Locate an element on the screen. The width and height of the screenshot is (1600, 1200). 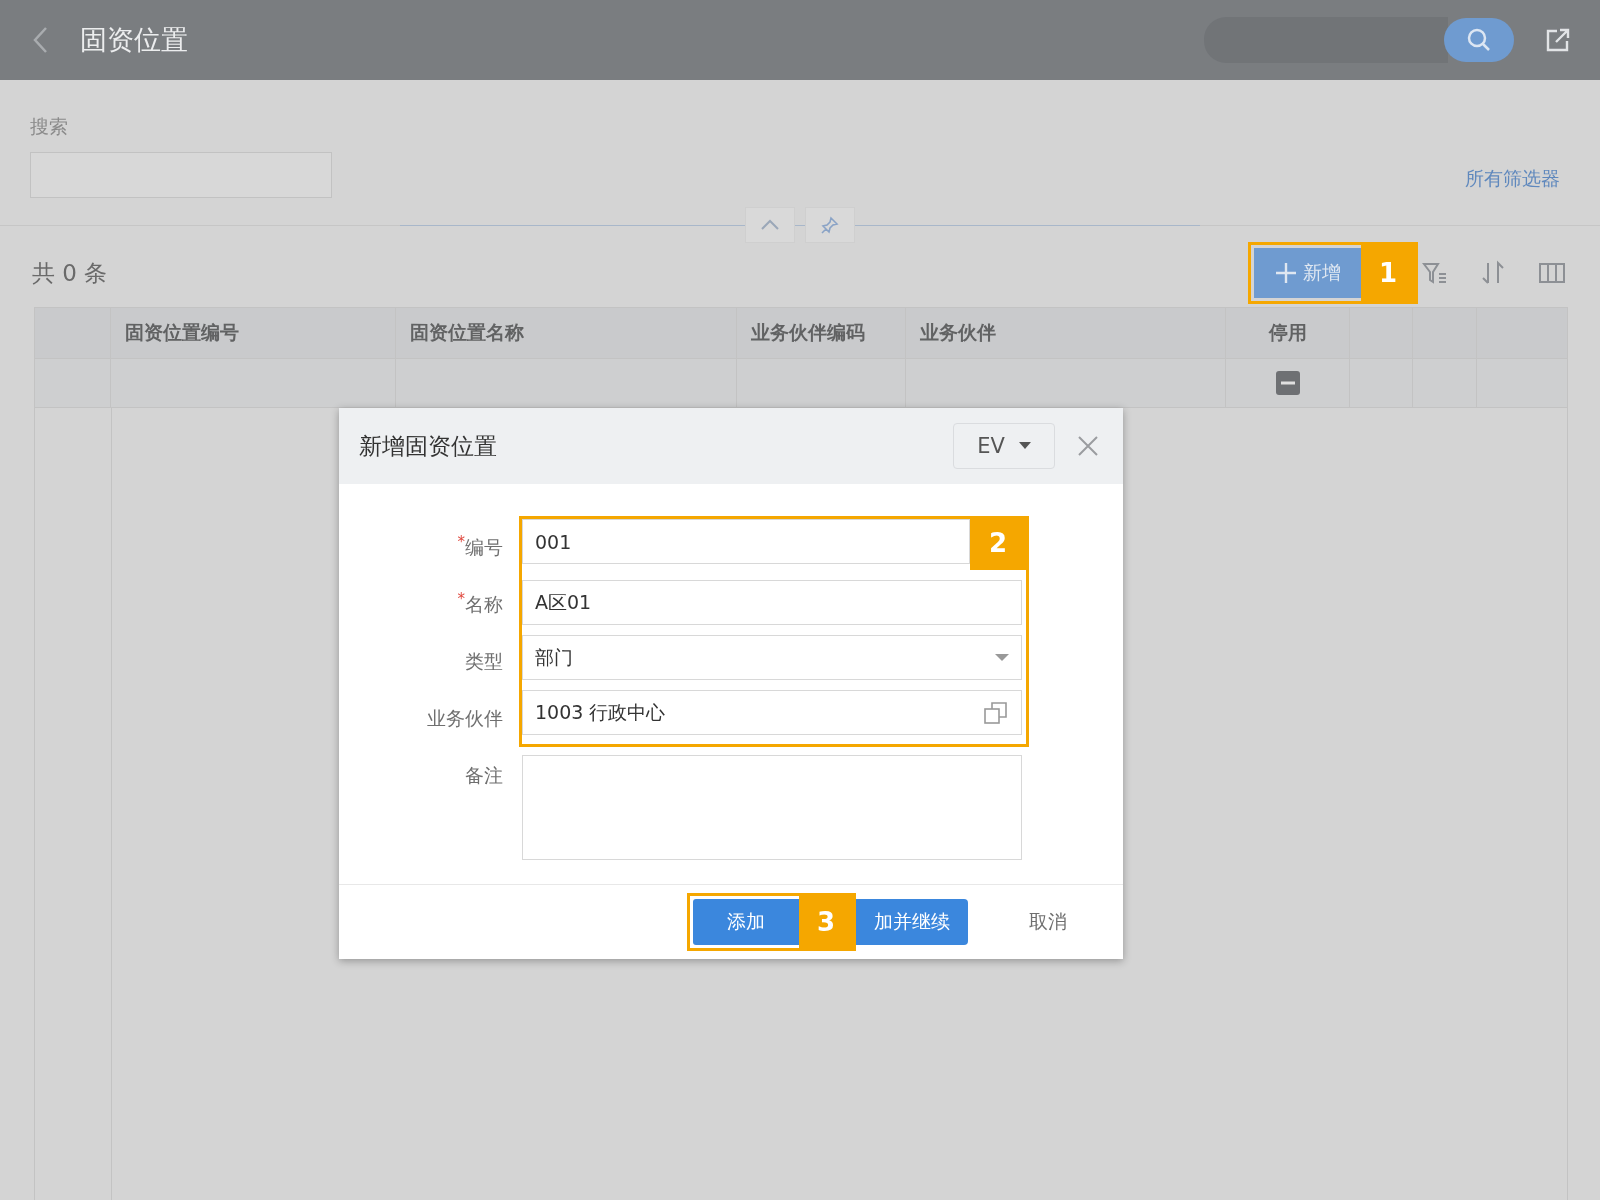
collapse-button is located at coordinates (770, 225).